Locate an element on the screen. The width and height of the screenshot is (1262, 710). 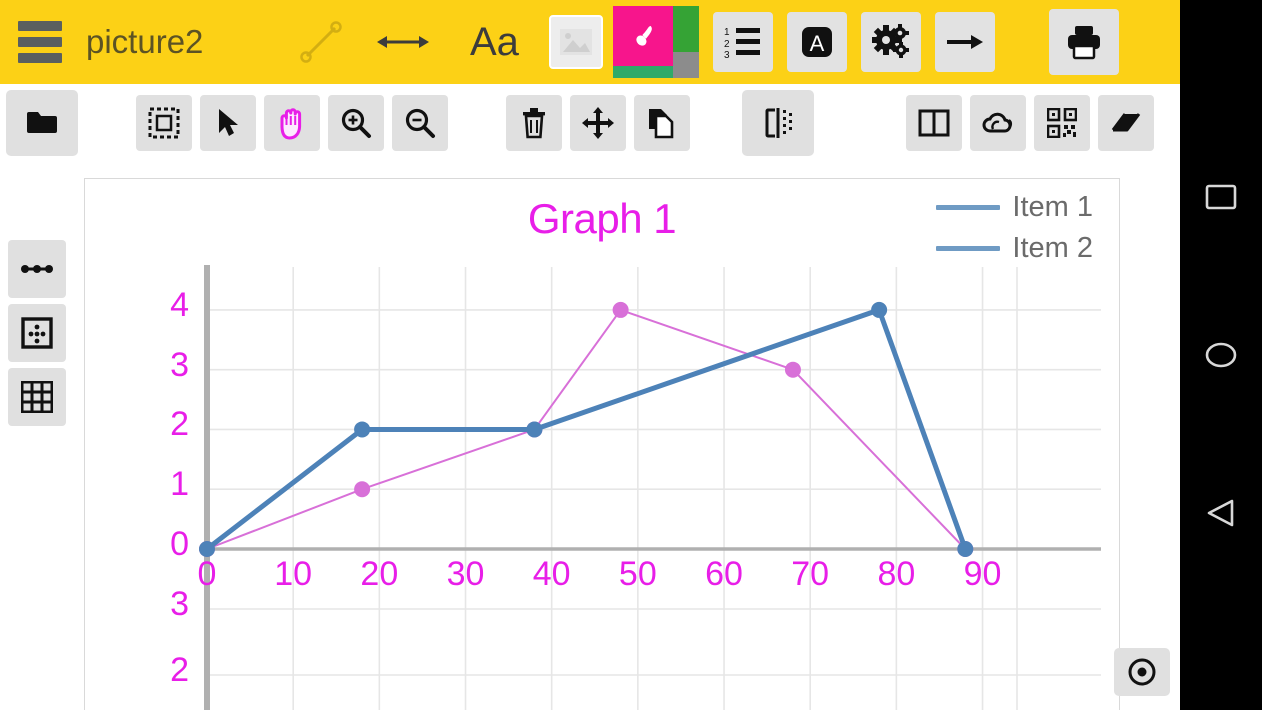
x-axis-tick-label: 20 is located at coordinates (379, 574).